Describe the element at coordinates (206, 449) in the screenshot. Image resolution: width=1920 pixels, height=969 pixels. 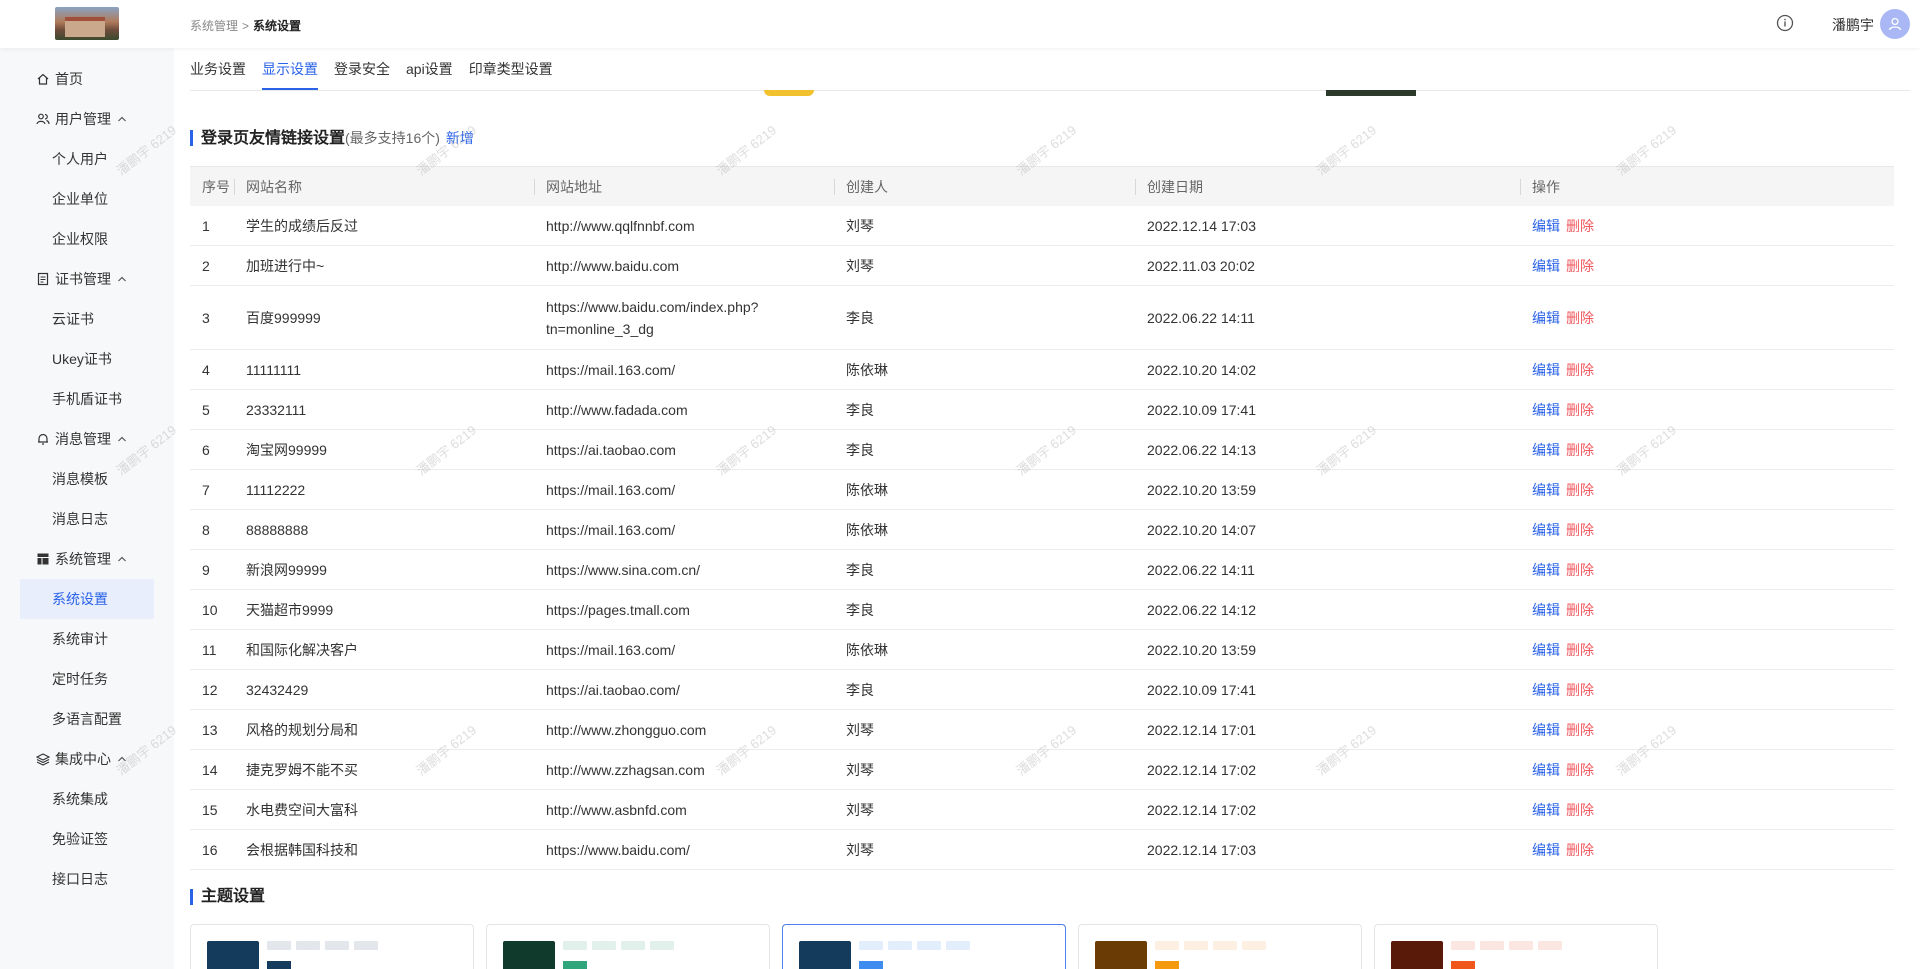
I see `row-number: 6` at that location.